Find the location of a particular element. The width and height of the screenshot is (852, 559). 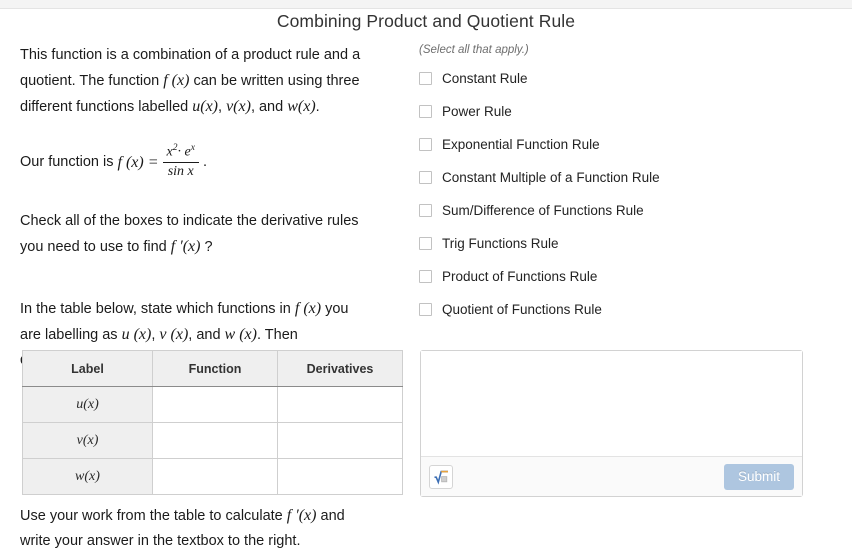

checkbox-quotient-rule is located at coordinates (425, 309).